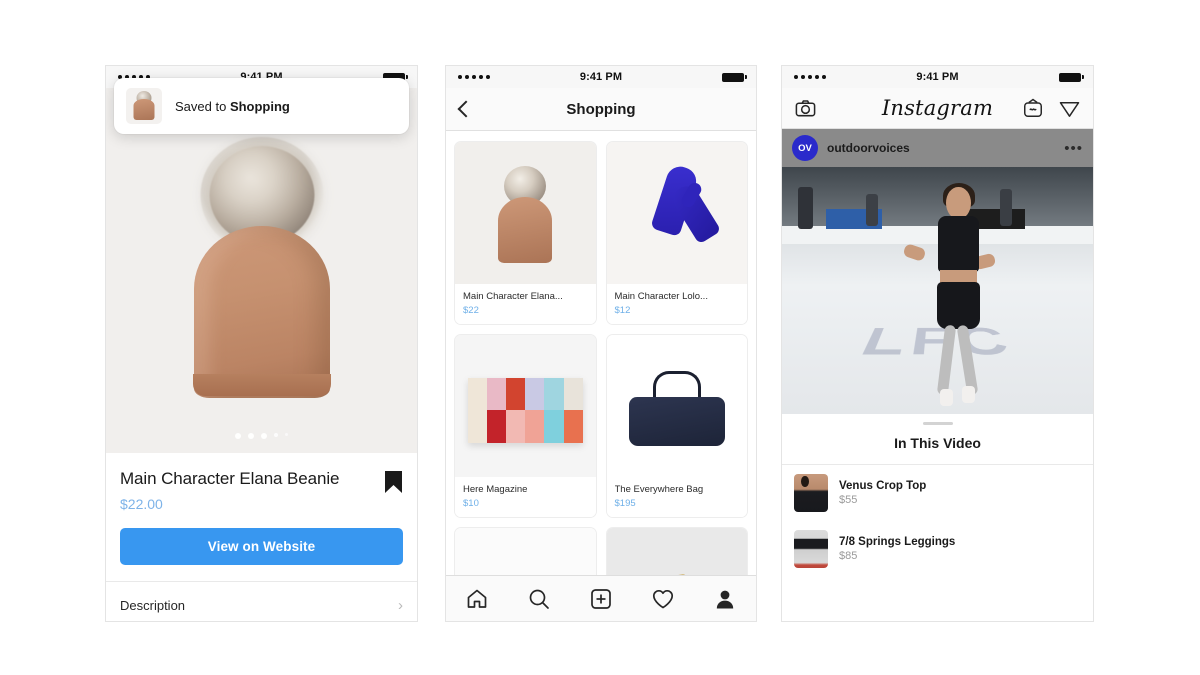 Image resolution: width=1200 pixels, height=675 pixels. I want to click on beanie-body, so click(261, 311).